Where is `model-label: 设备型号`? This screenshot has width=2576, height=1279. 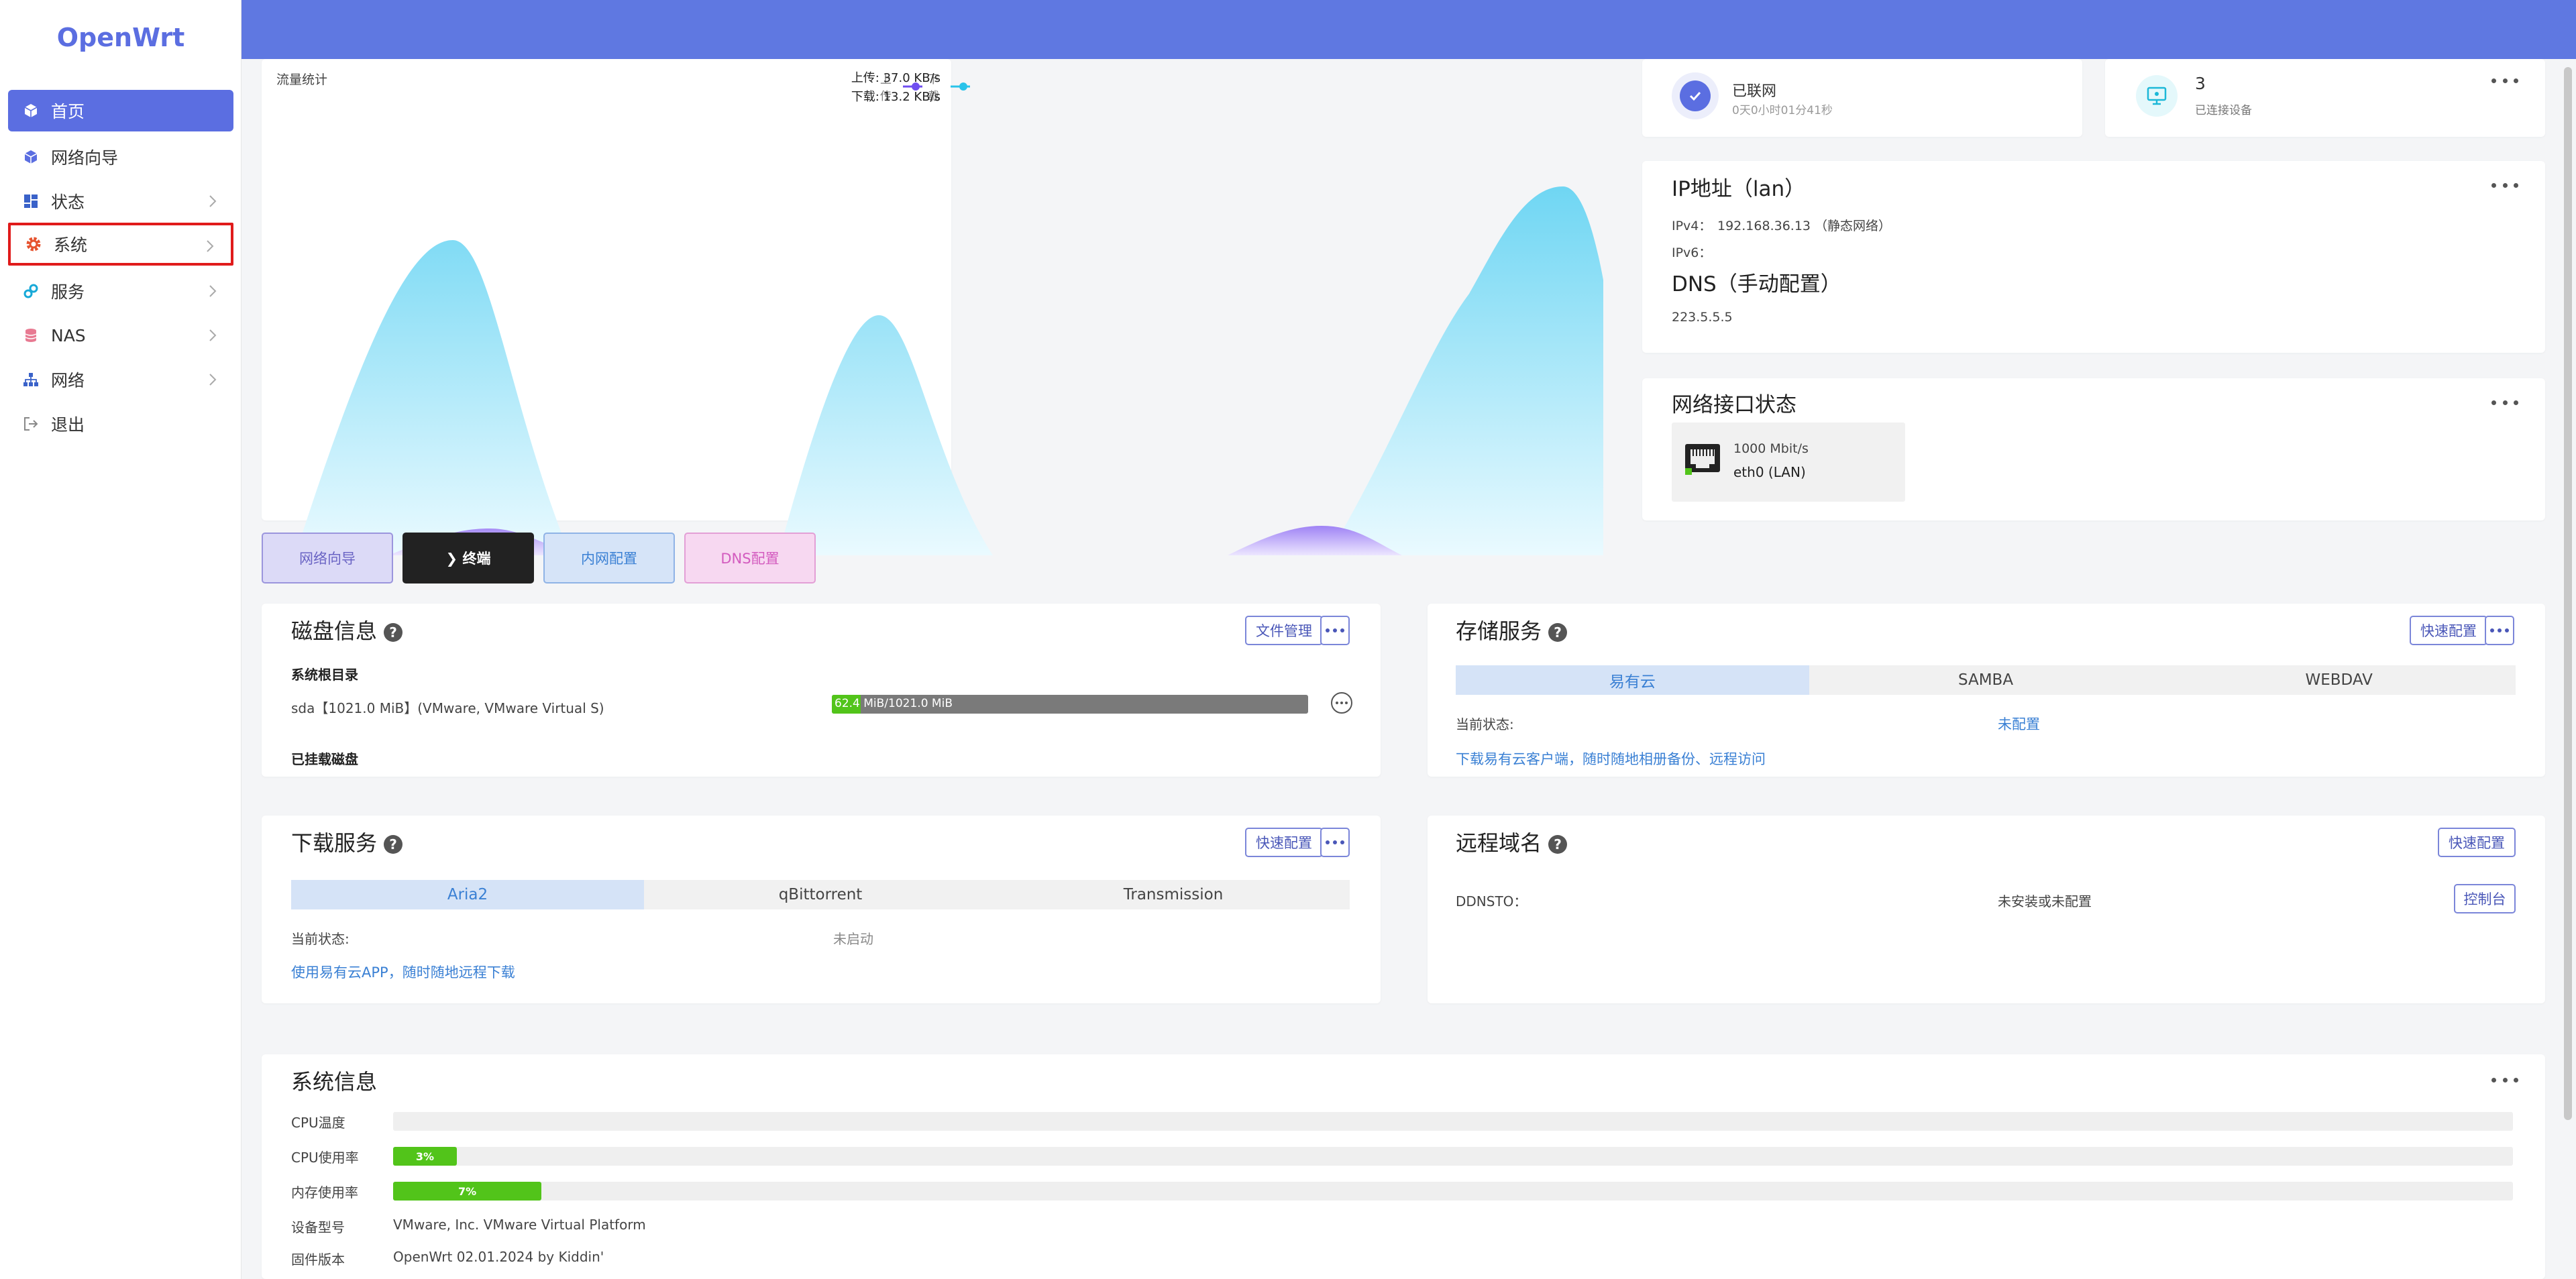 model-label: 设备型号 is located at coordinates (318, 1227).